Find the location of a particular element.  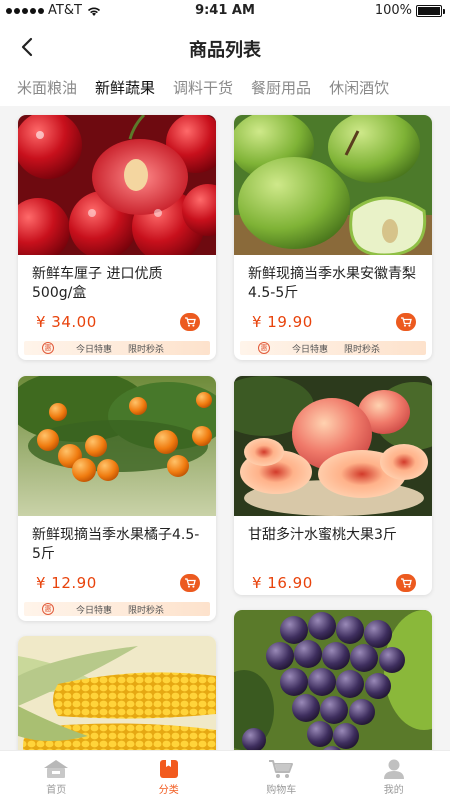

battery-icon is located at coordinates (430, 10).